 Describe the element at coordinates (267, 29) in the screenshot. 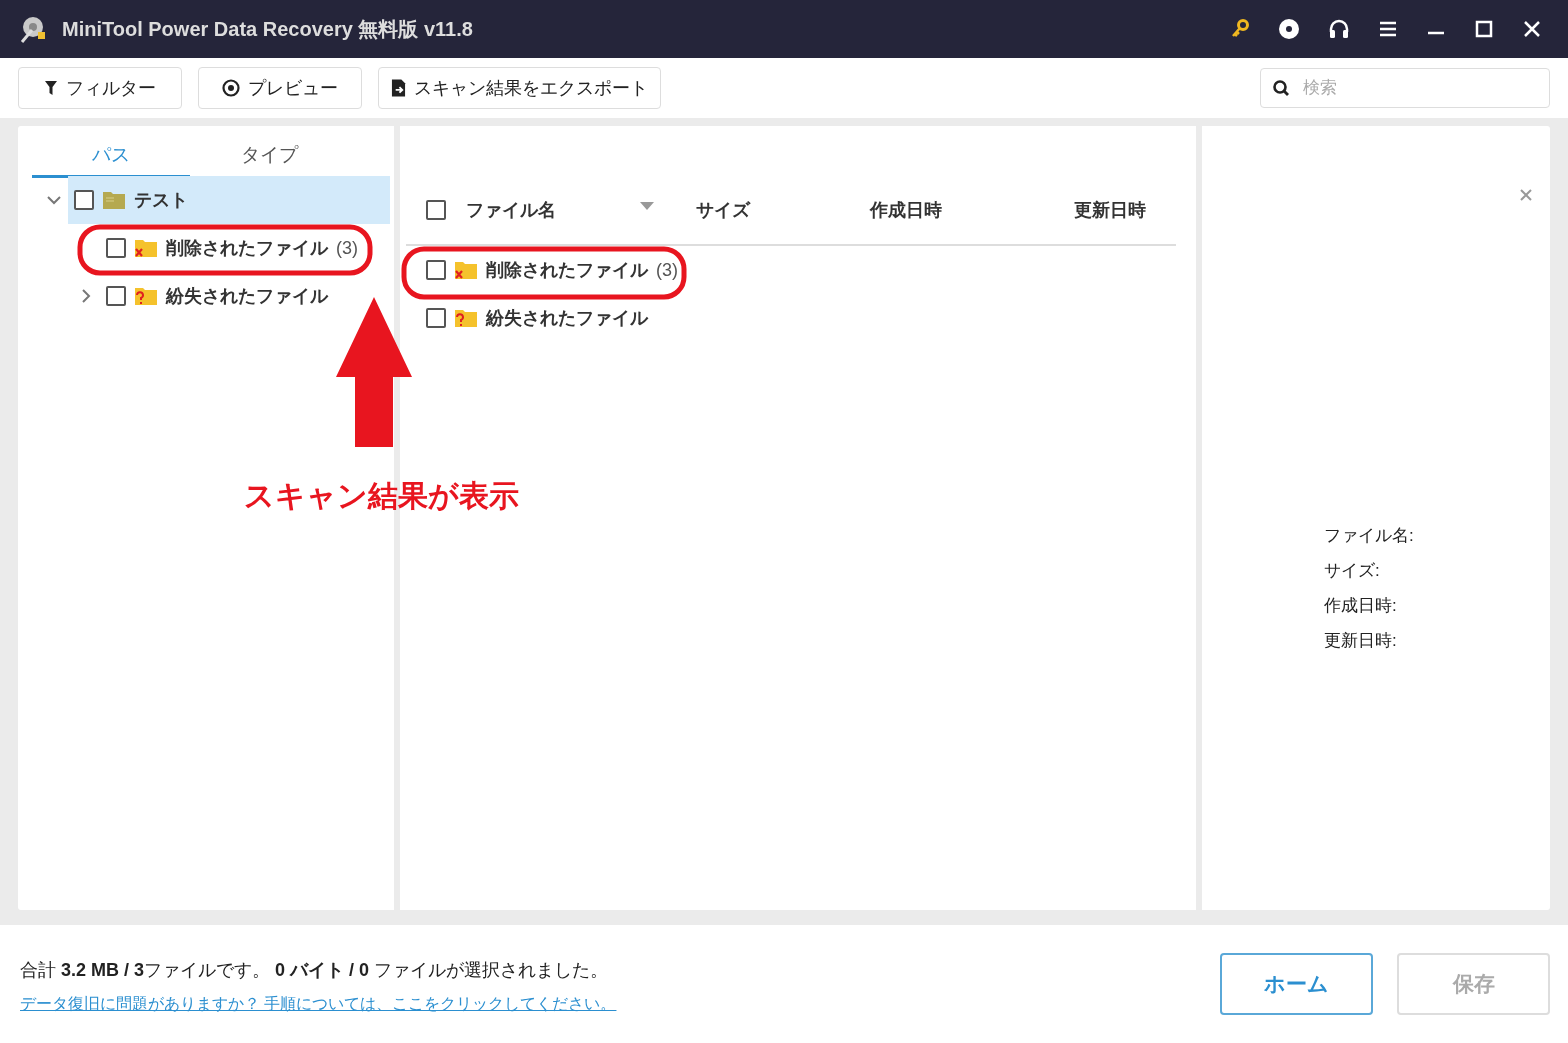

I see `window-title: MiniTool Power Data Recovery 無料版 v11.8` at that location.